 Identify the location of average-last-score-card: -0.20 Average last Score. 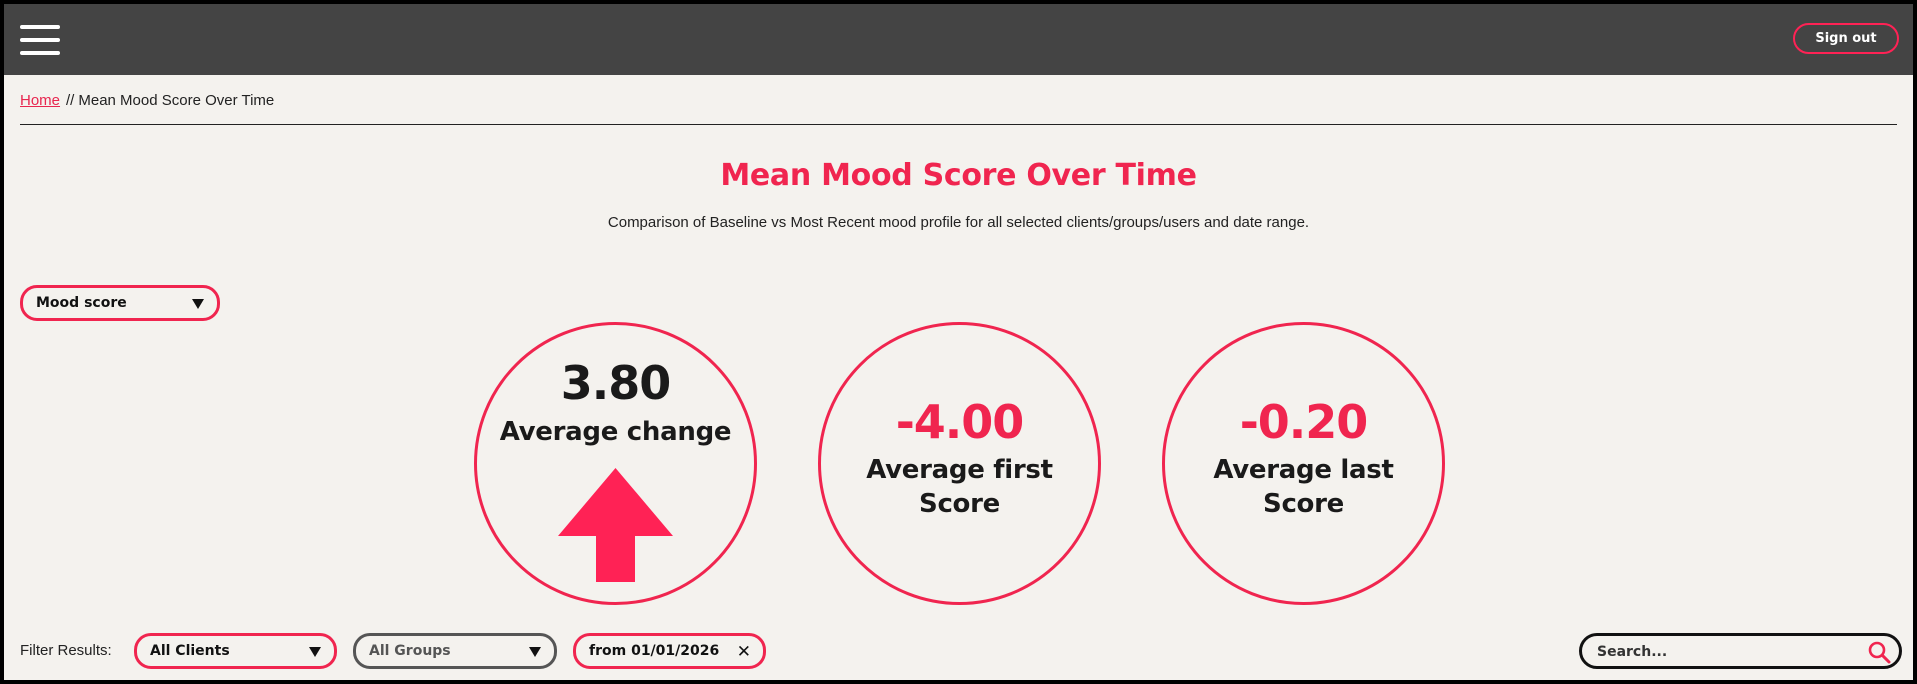
(1303, 463).